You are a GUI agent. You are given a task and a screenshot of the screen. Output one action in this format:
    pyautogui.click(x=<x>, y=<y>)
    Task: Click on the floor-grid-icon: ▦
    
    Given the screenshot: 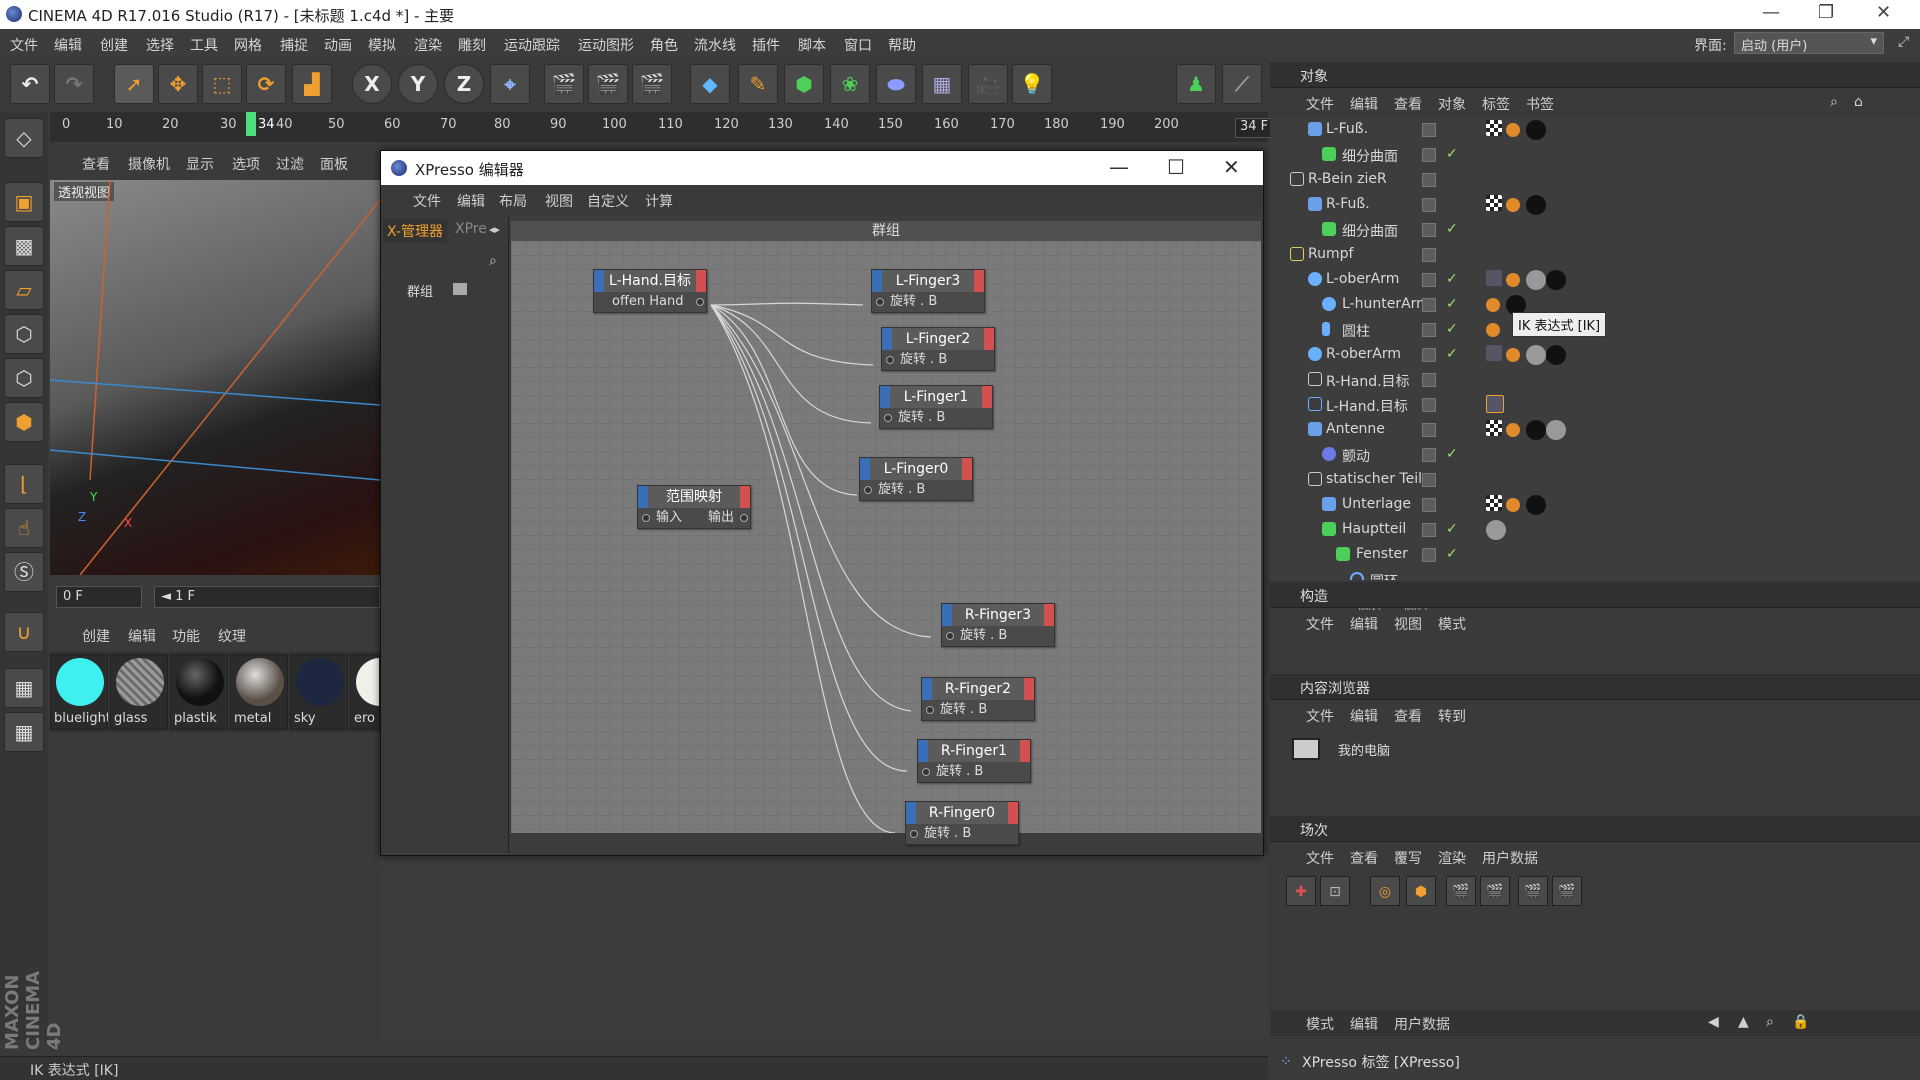 What is the action you would take?
    pyautogui.click(x=942, y=84)
    